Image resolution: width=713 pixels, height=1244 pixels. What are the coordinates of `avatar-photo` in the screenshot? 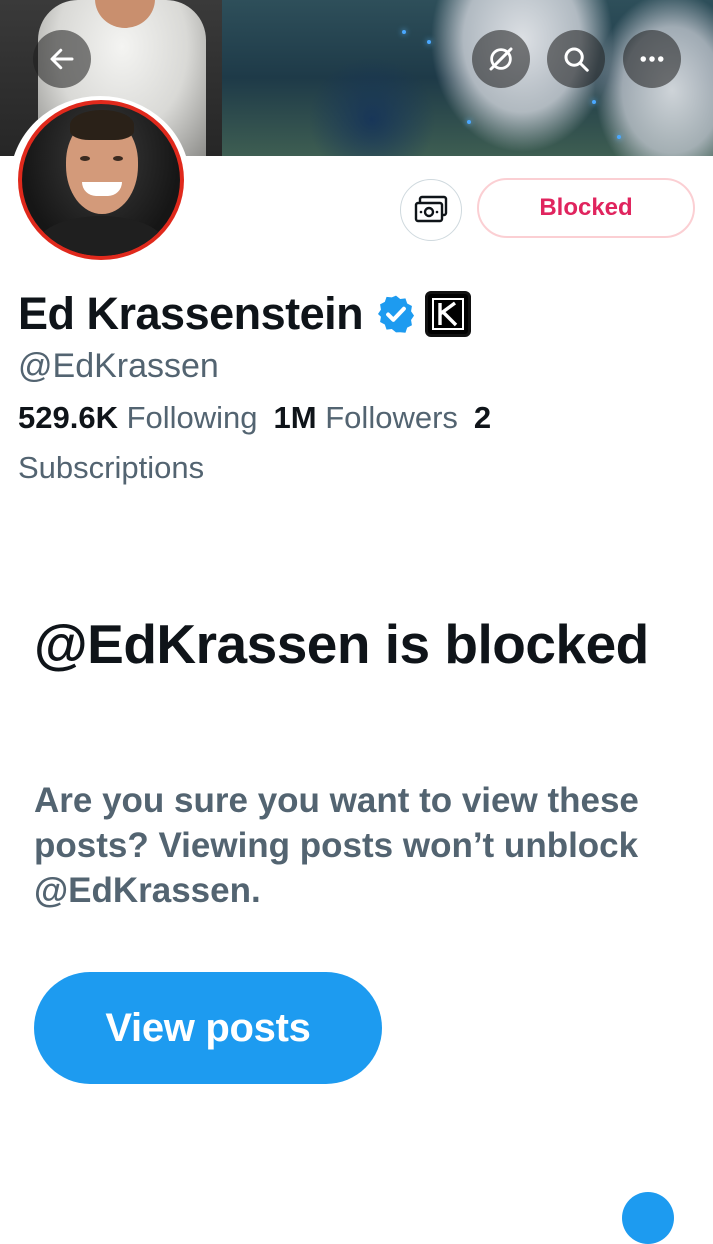 It's located at (101, 180).